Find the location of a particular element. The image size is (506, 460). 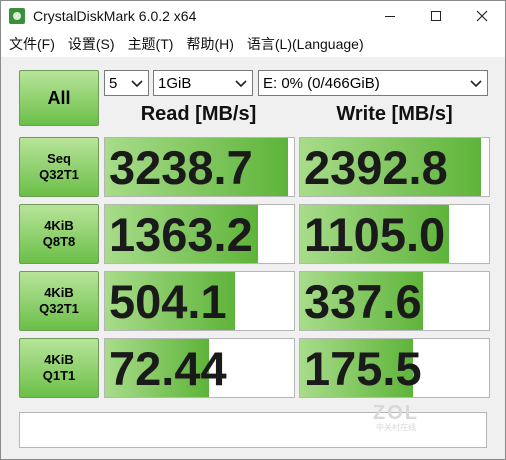

4k-q1t1-button: 4KiB Q1T1 is located at coordinates (59, 368).